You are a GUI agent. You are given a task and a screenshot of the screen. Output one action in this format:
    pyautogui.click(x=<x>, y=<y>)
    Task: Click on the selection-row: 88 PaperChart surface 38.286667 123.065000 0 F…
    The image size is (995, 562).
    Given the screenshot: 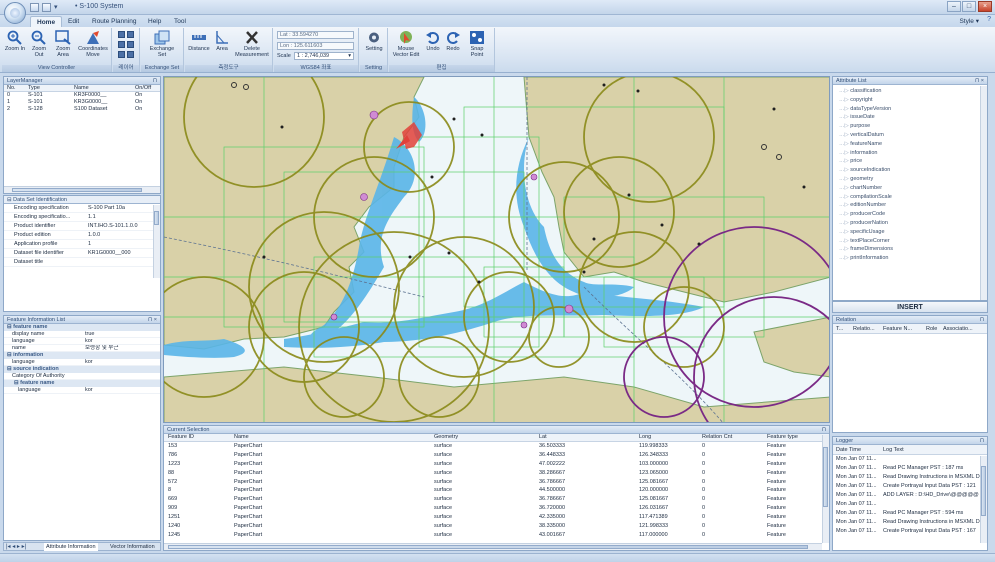 What is the action you would take?
    pyautogui.click(x=496, y=473)
    